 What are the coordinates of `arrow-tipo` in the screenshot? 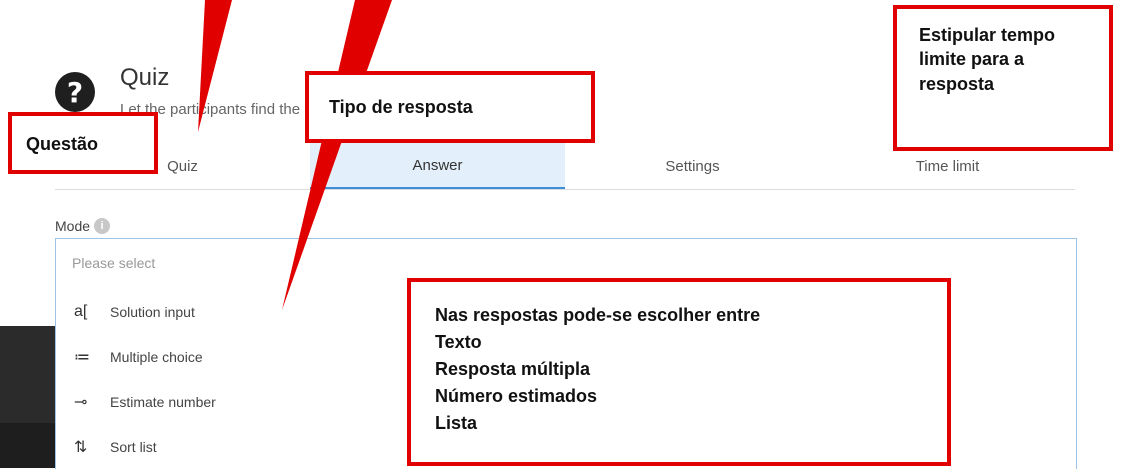 It's located at (337, 155).